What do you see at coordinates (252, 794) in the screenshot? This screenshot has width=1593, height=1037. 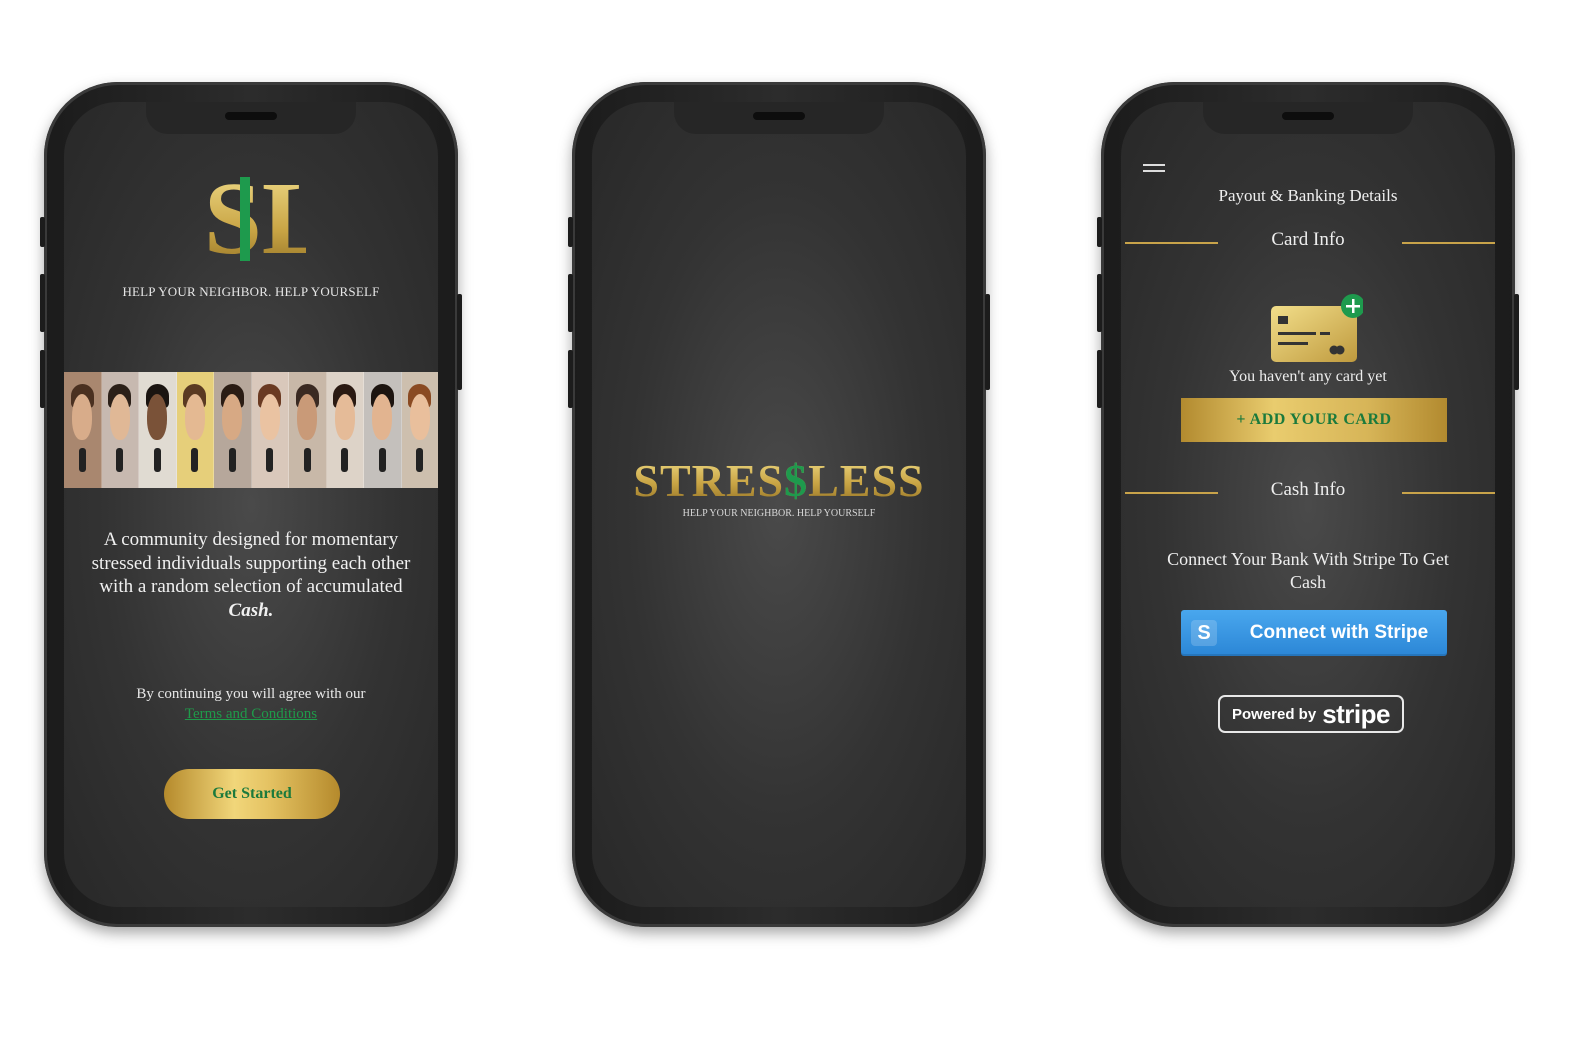 I see `get-started-button: Get Started` at bounding box center [252, 794].